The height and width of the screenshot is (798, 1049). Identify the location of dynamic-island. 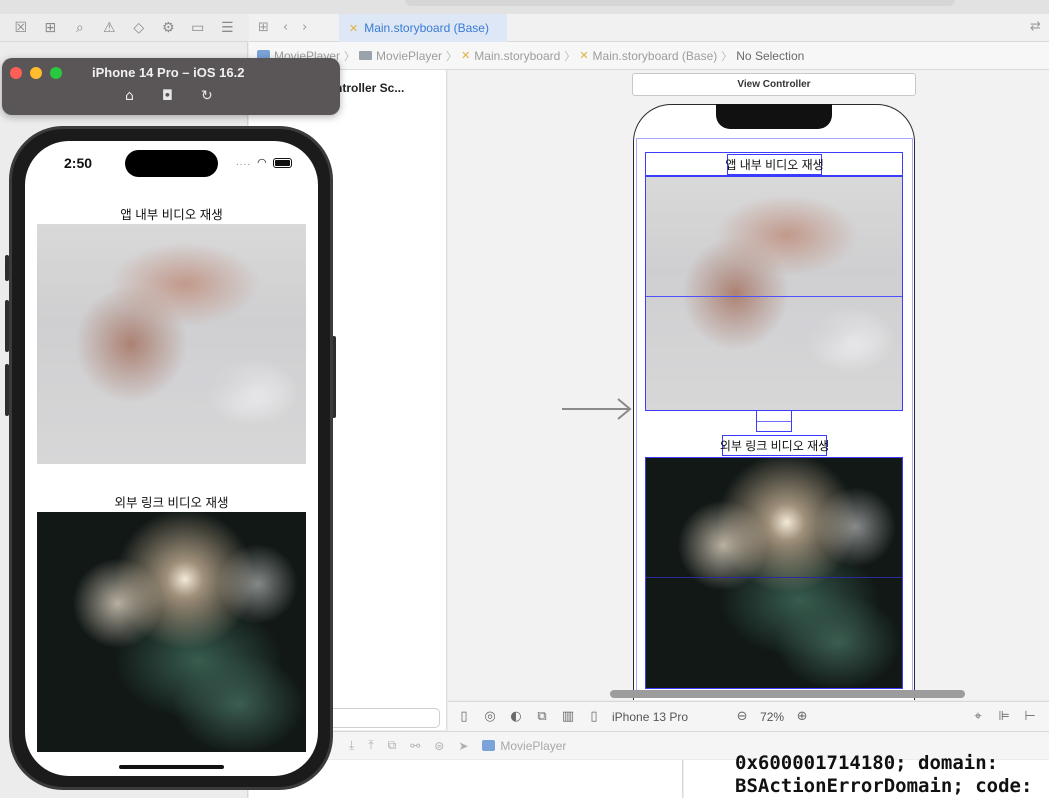
(171, 163).